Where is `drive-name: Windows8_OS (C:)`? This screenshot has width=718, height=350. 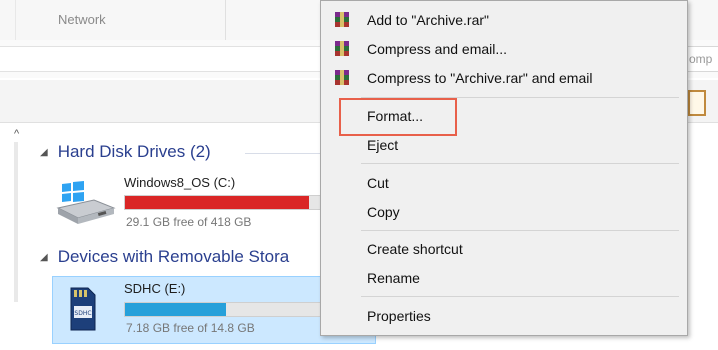 drive-name: Windows8_OS (C:) is located at coordinates (180, 182).